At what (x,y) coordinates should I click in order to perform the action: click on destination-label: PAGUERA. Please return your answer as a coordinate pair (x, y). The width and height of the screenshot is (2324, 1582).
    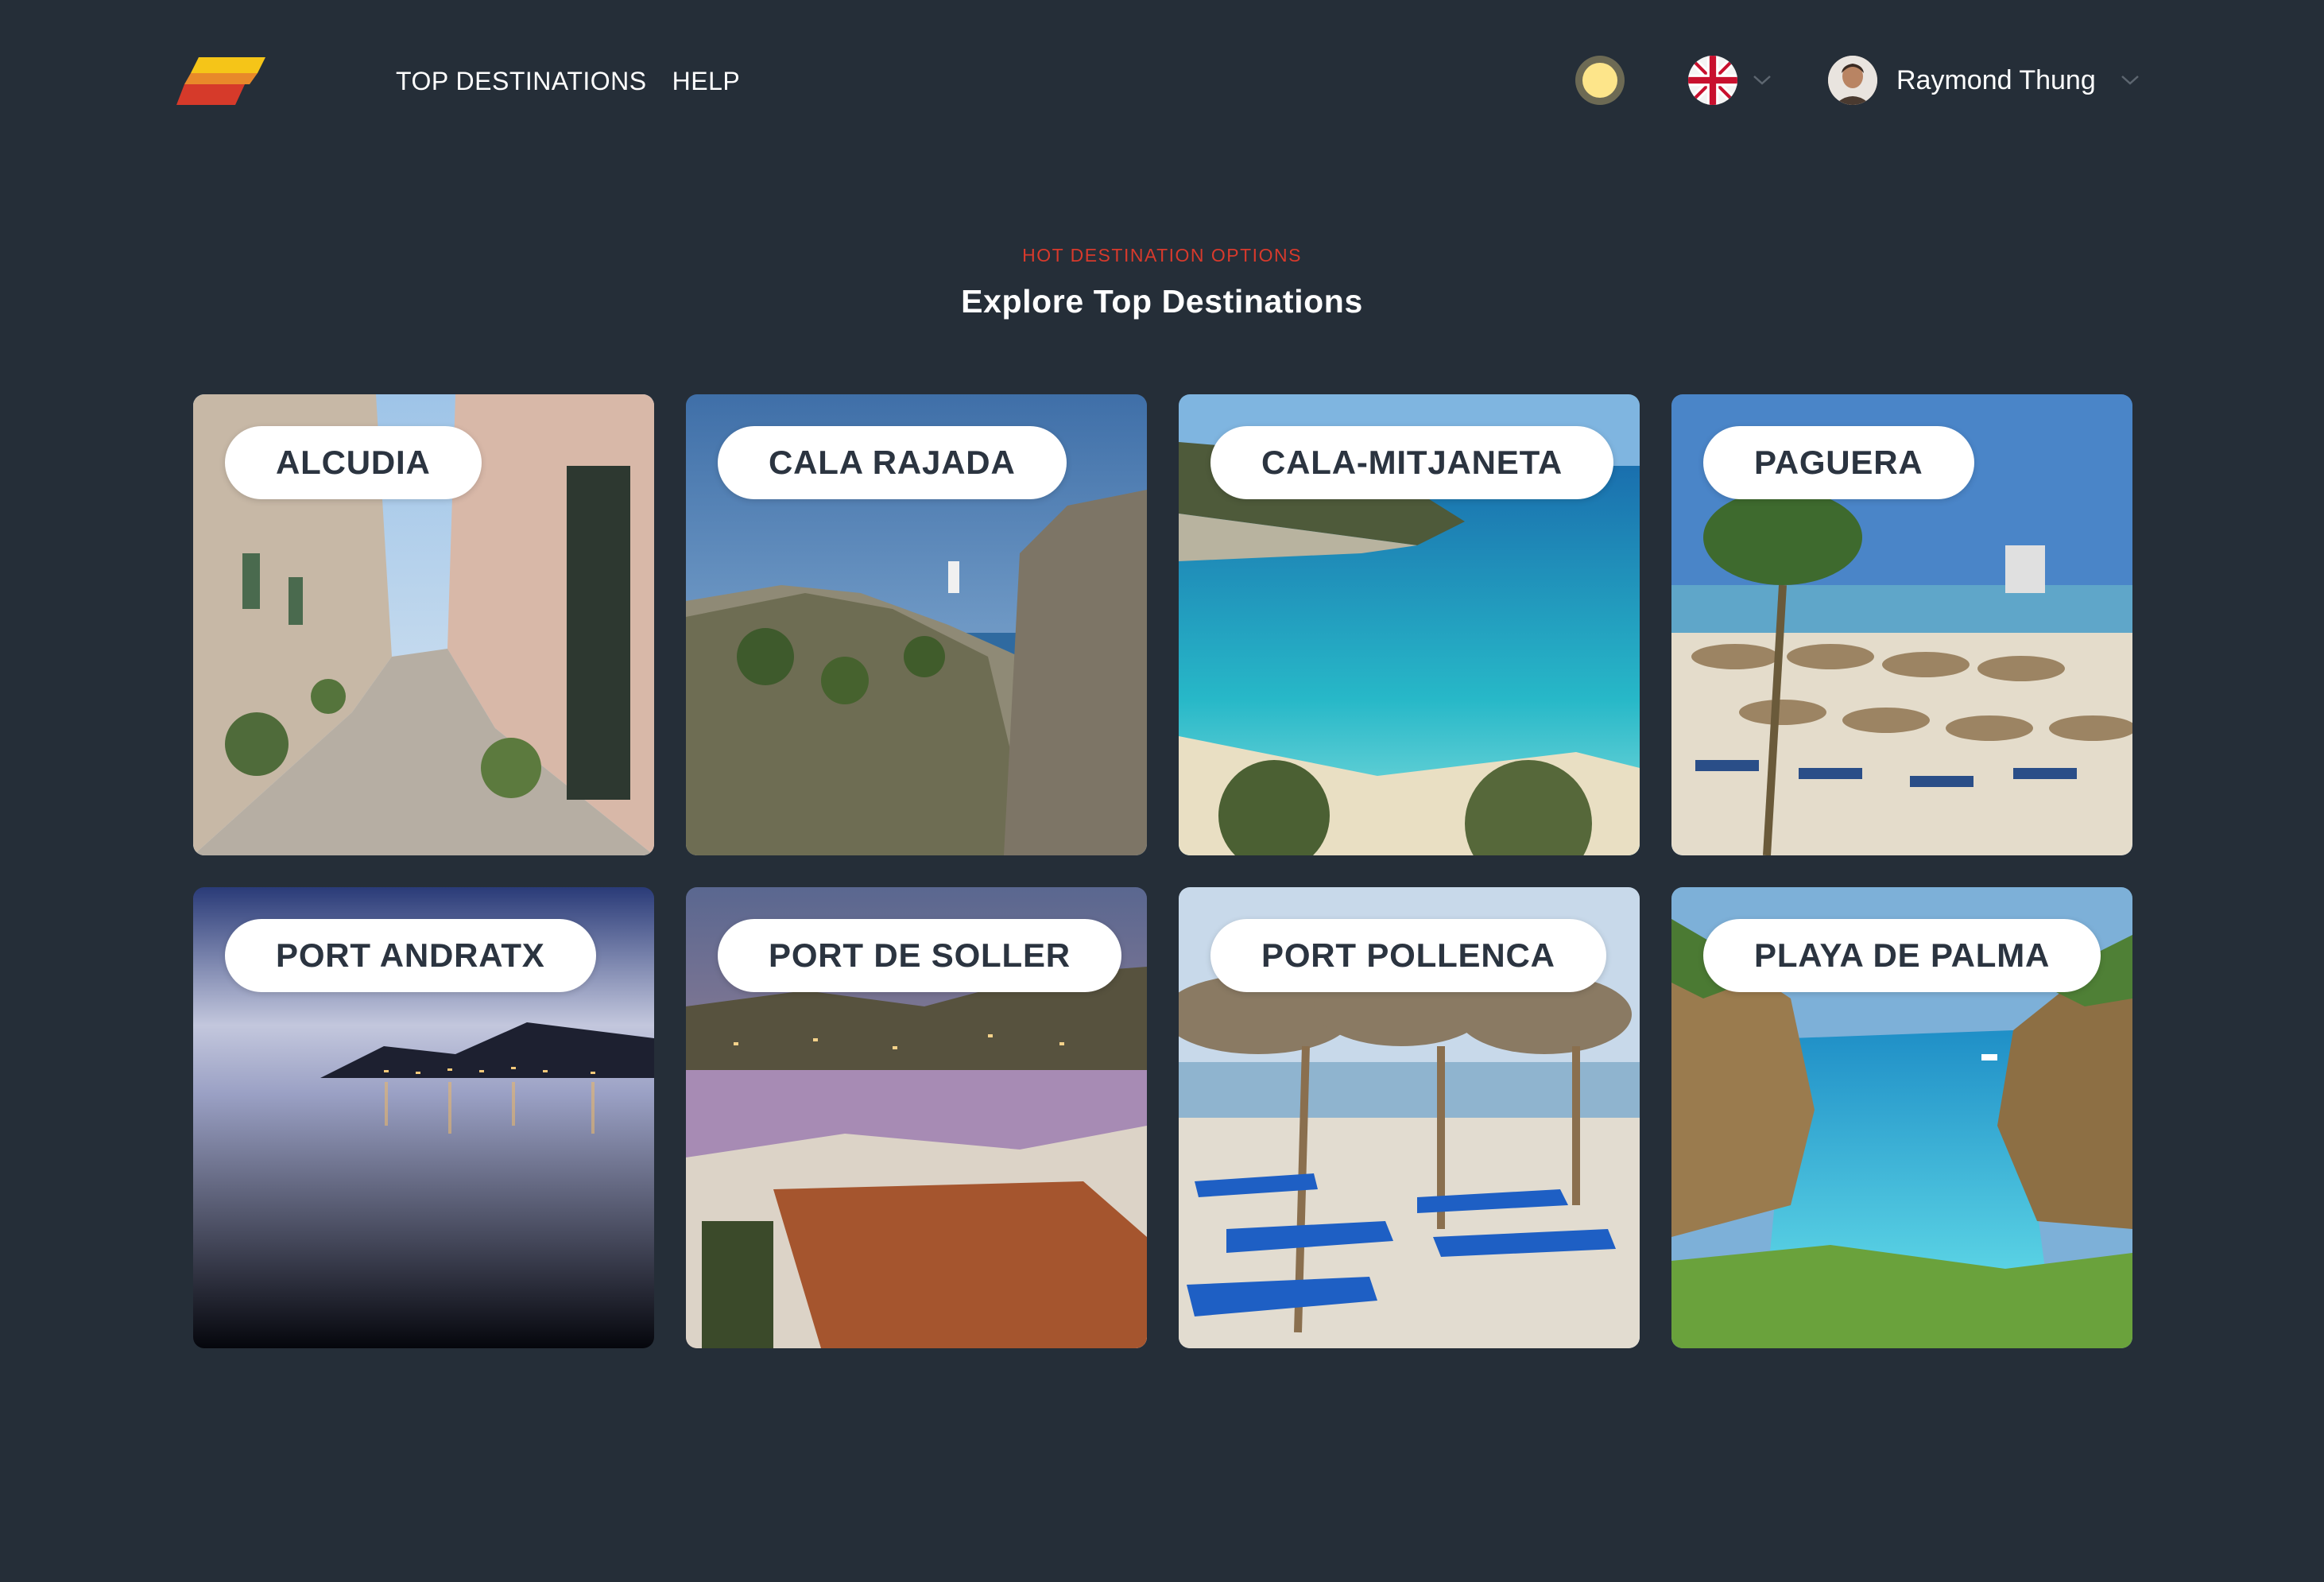
    Looking at the image, I should click on (1838, 462).